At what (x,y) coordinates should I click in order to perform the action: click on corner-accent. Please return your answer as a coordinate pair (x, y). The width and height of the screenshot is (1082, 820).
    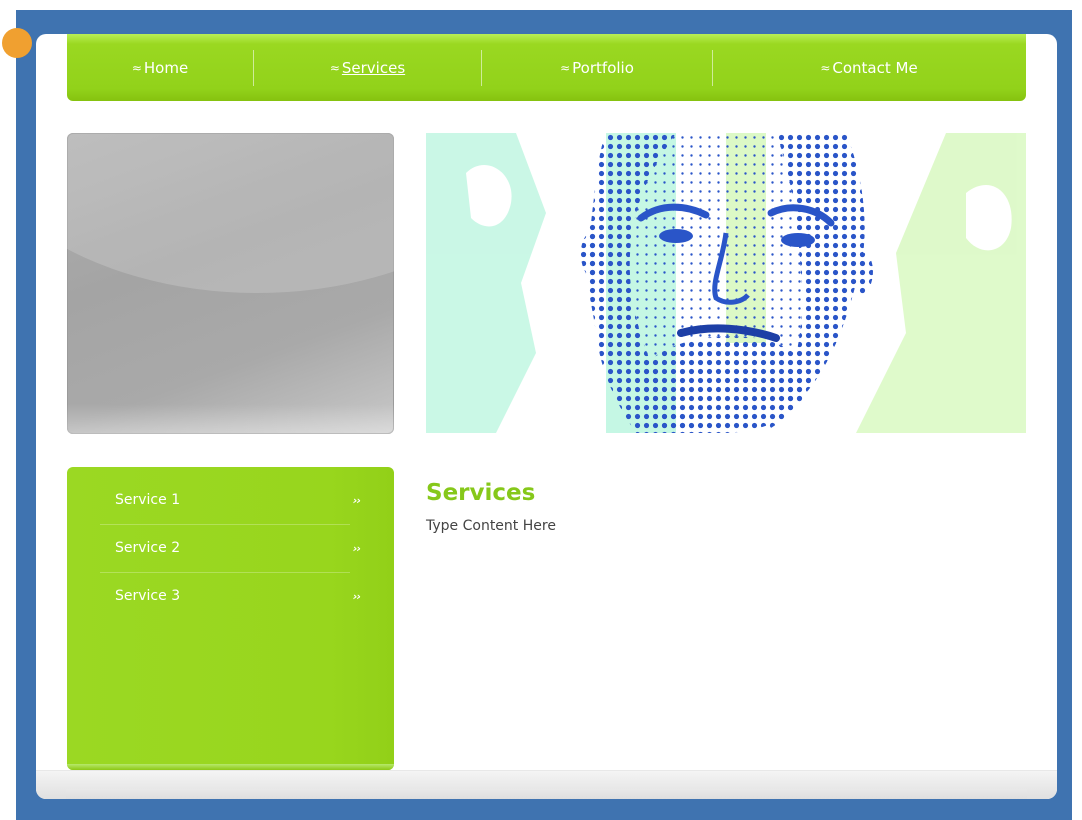
    Looking at the image, I should click on (17, 43).